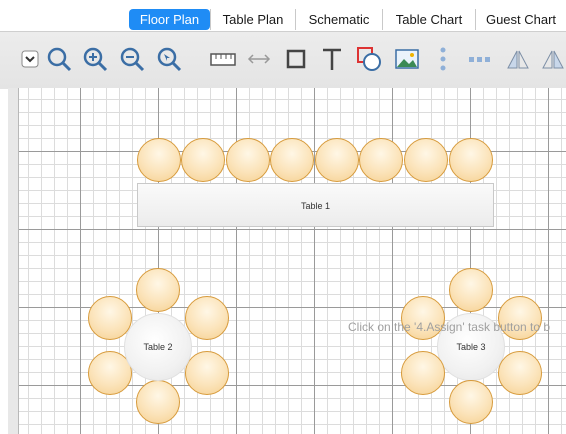 The width and height of the screenshot is (566, 434). What do you see at coordinates (30, 59) in the screenshot?
I see `dropdown-icon` at bounding box center [30, 59].